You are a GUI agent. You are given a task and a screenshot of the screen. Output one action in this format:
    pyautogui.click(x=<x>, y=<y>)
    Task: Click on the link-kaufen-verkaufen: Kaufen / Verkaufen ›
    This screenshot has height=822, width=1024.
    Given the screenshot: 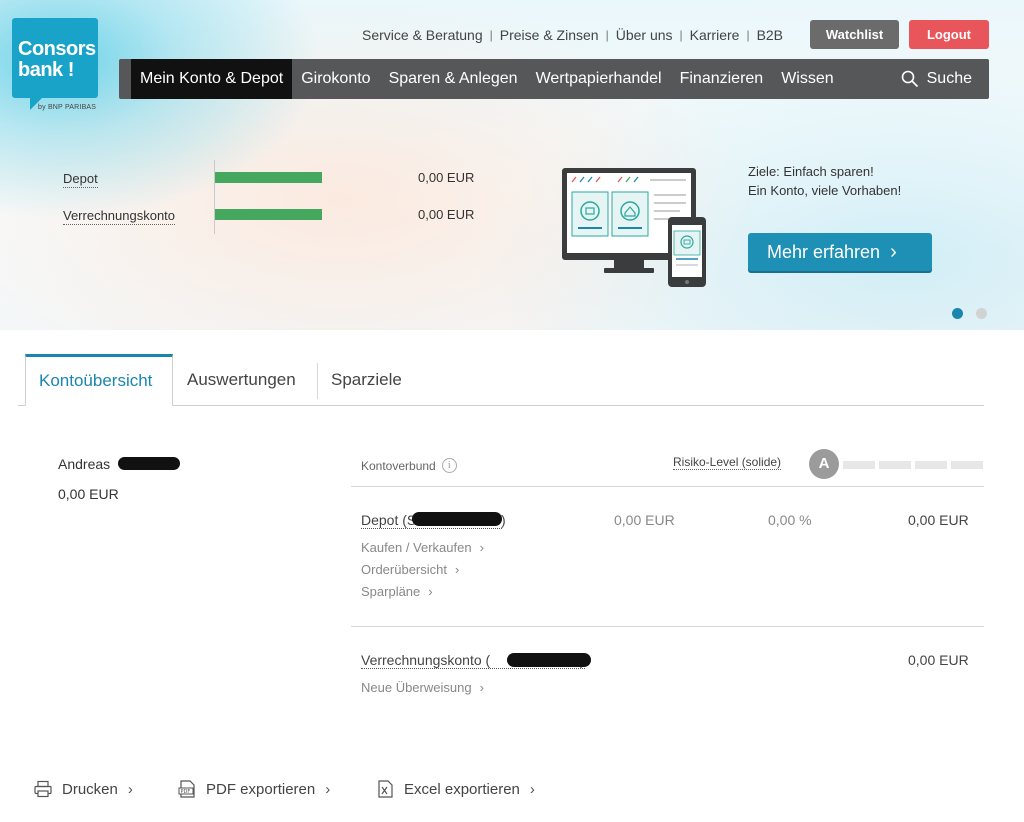 What is the action you would take?
    pyautogui.click(x=422, y=547)
    